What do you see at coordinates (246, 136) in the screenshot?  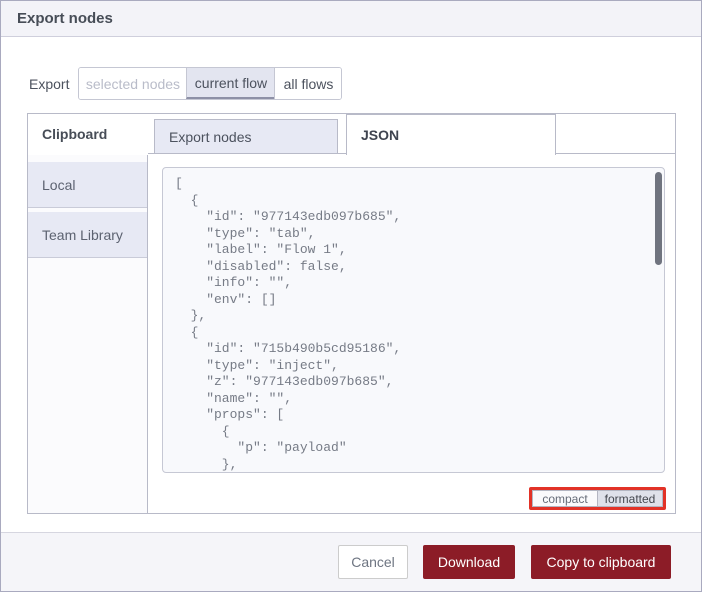 I see `tab-export-nodes: Export nodes` at bounding box center [246, 136].